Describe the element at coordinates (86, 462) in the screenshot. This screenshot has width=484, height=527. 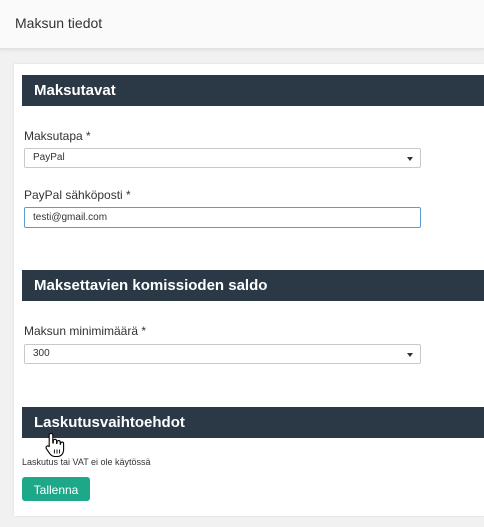
I see `billing-disabled-note: Laskutus tai VAT ei ole käytössä` at that location.